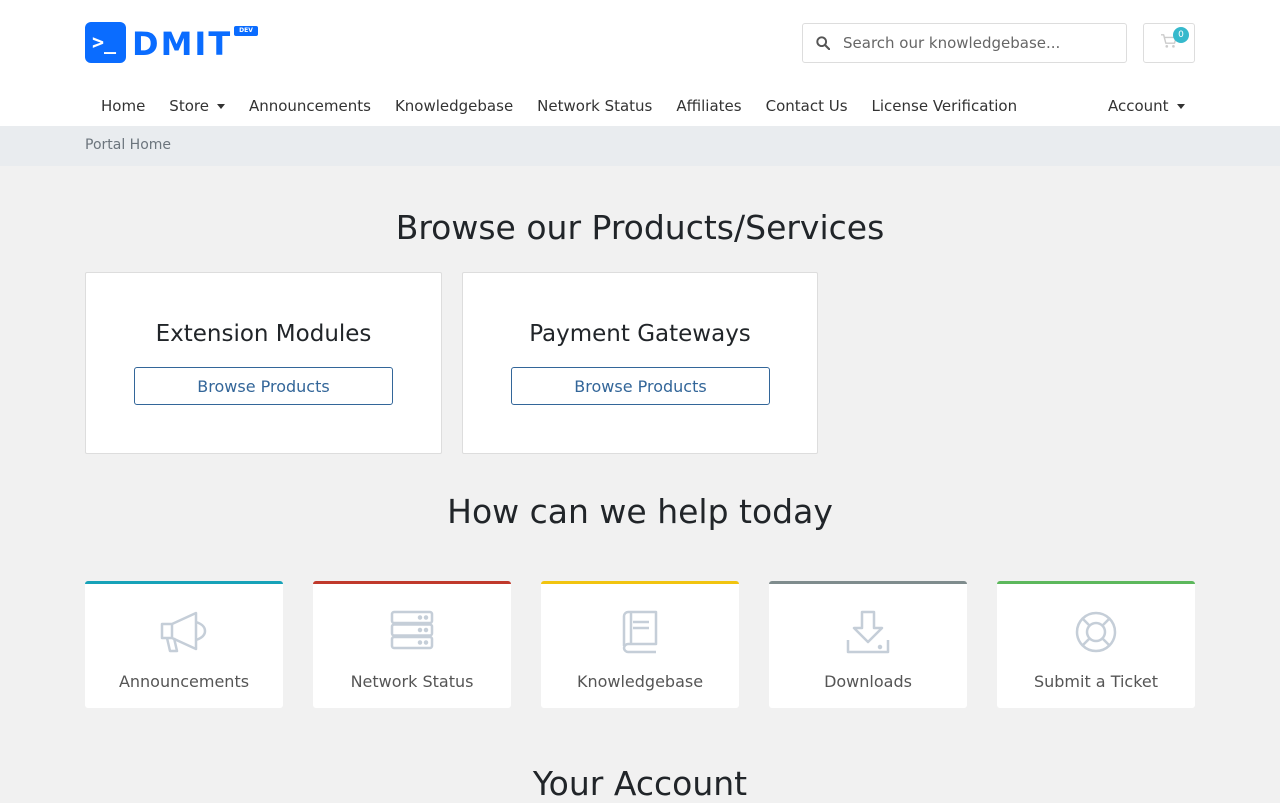 Image resolution: width=1280 pixels, height=803 pixels. What do you see at coordinates (807, 106) in the screenshot?
I see `nav-contact-us: Contact Us` at bounding box center [807, 106].